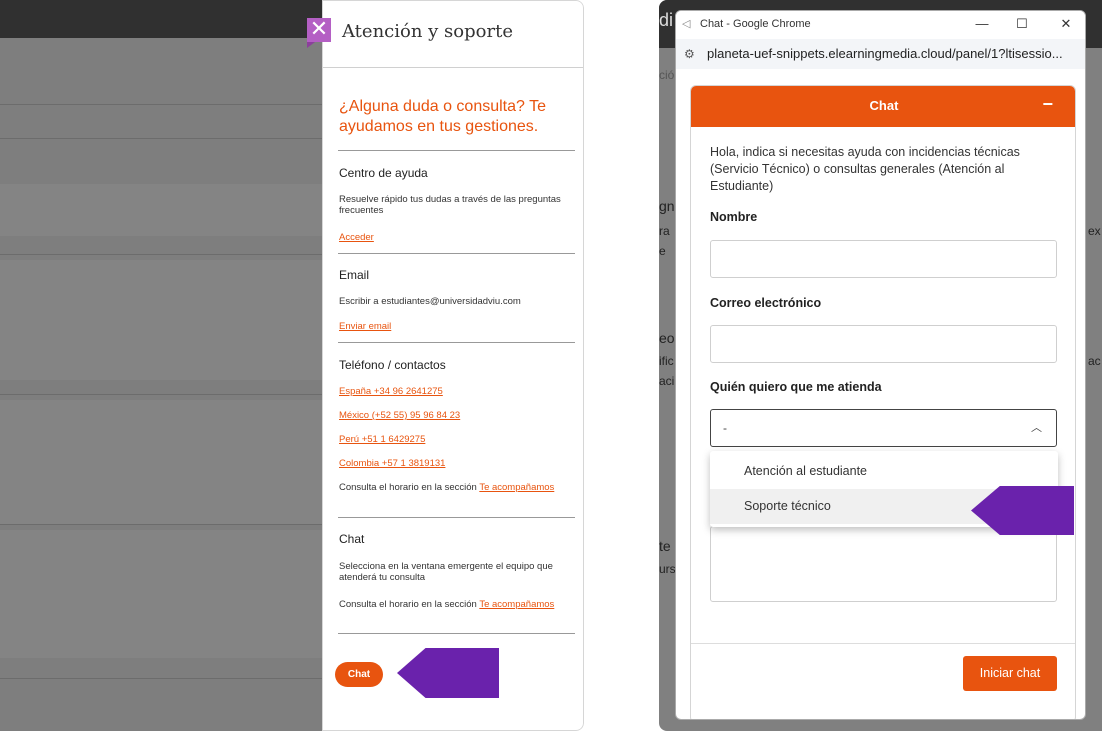  What do you see at coordinates (884, 471) in the screenshot?
I see `option-student-support: Atención al estudiante` at bounding box center [884, 471].